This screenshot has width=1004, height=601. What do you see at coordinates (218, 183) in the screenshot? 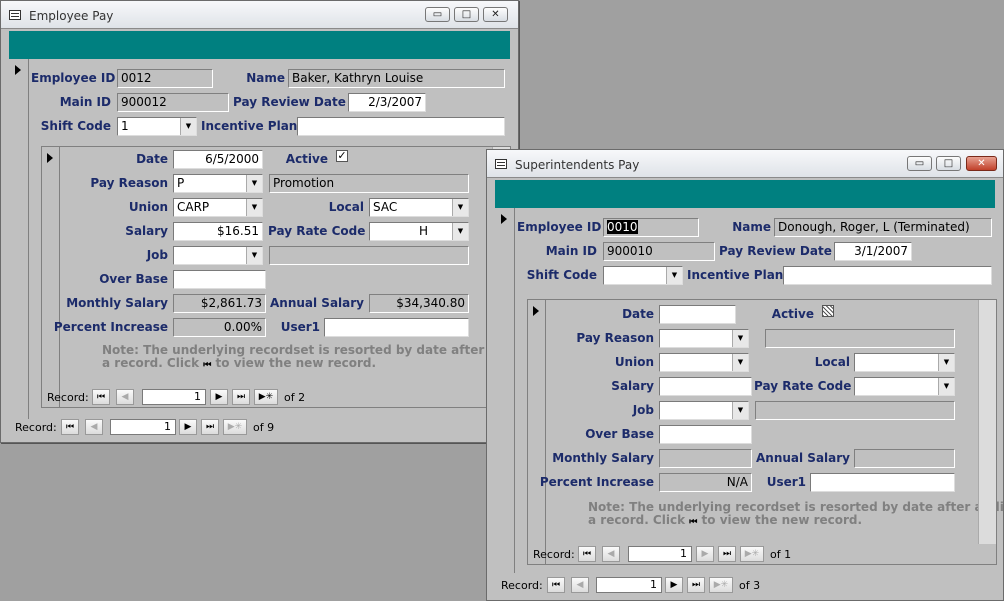
I see `pay-reason-combo: P ▼` at bounding box center [218, 183].